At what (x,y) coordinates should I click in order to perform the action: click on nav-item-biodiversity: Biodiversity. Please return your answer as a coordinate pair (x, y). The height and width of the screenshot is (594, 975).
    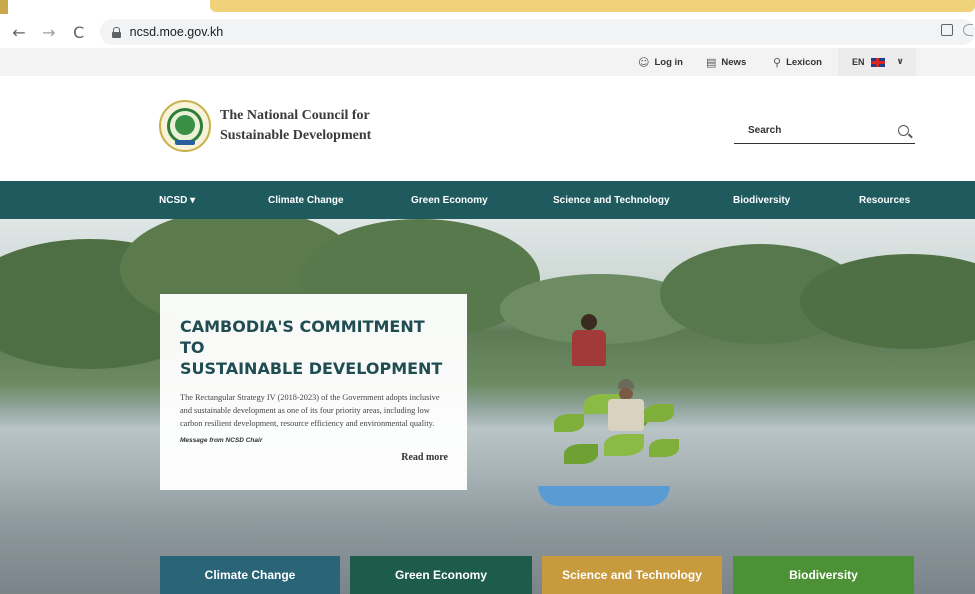
    Looking at the image, I should click on (761, 200).